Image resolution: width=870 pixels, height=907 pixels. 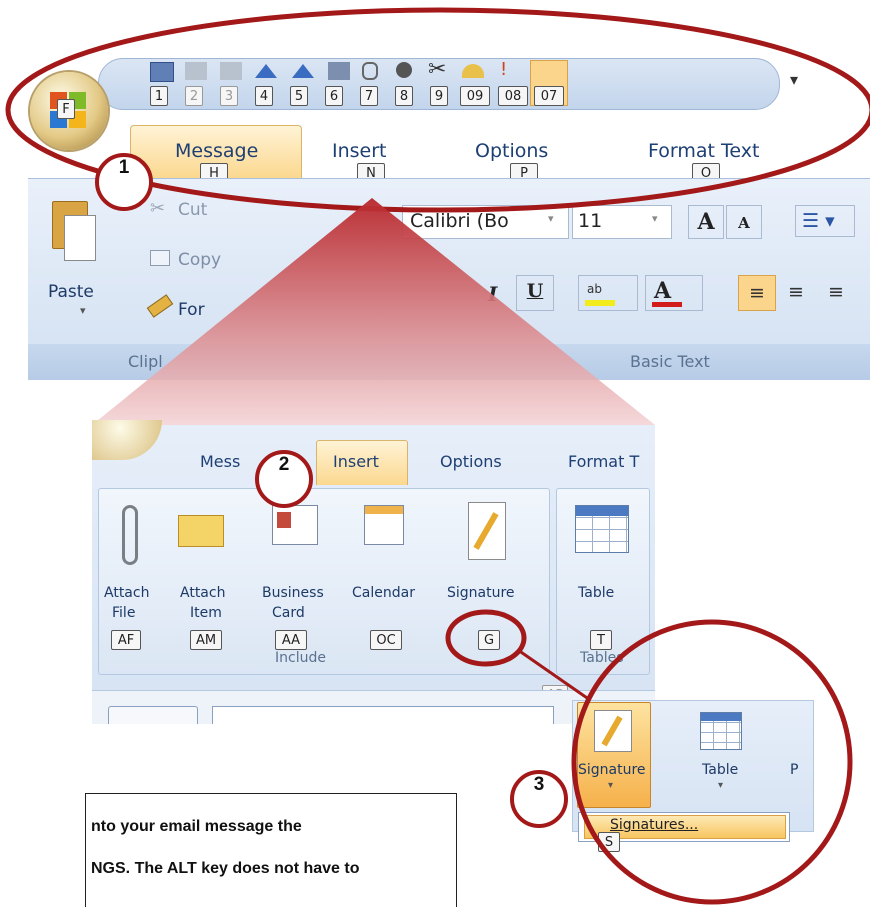 What do you see at coordinates (225, 868) in the screenshot?
I see `note-line-2: NGS. The ALT key does not have to` at bounding box center [225, 868].